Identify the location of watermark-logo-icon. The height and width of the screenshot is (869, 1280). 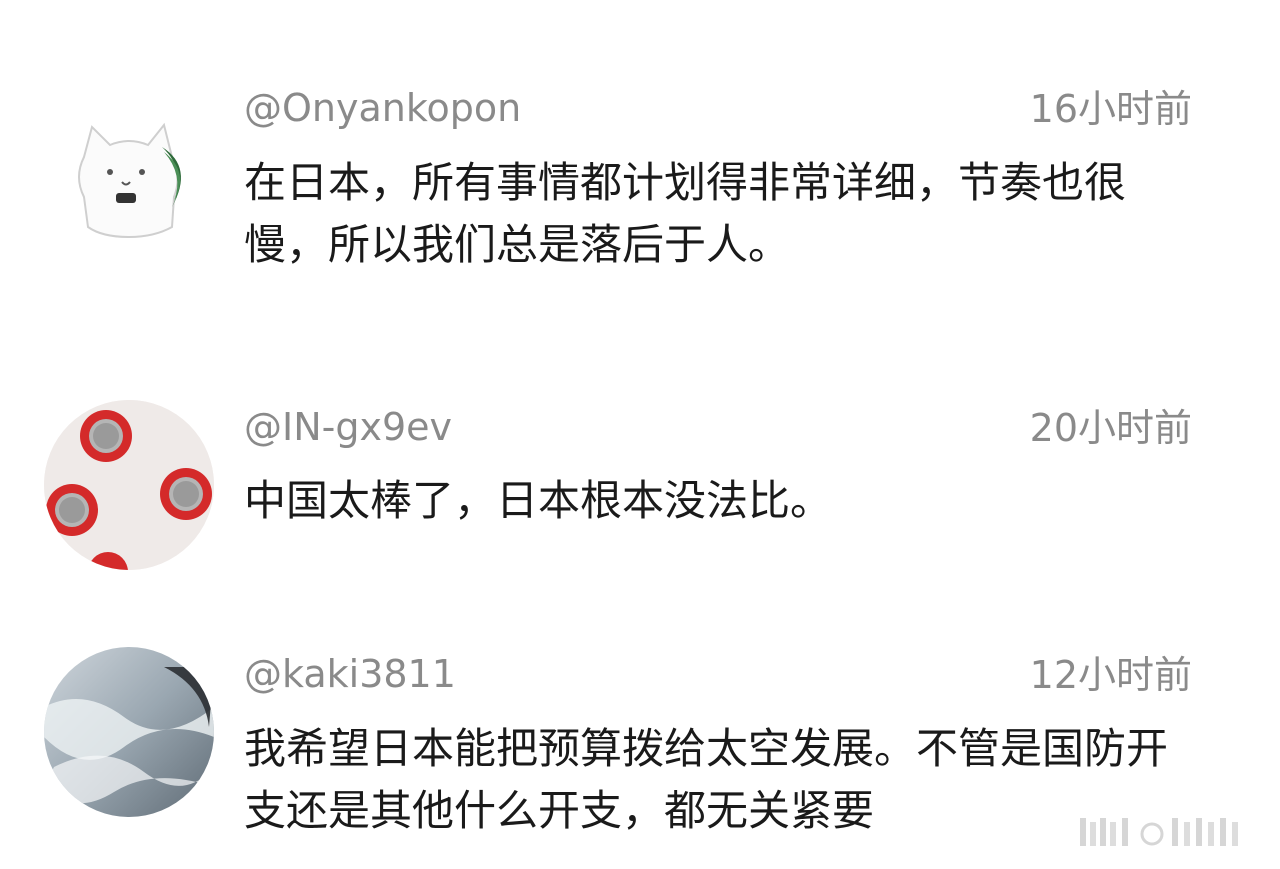
(1170, 832).